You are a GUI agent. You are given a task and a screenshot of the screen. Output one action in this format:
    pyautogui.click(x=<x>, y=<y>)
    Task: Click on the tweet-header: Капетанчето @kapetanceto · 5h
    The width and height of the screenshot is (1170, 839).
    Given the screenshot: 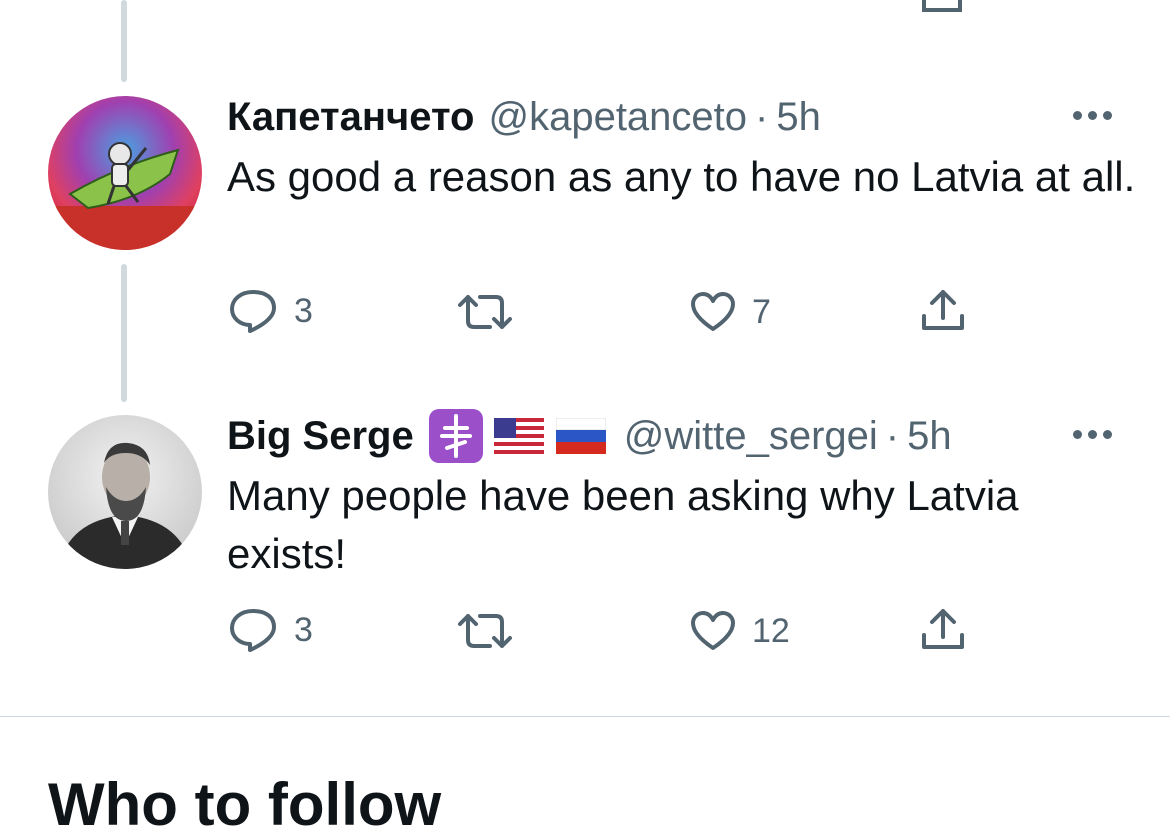 What is the action you would take?
    pyautogui.click(x=524, y=117)
    